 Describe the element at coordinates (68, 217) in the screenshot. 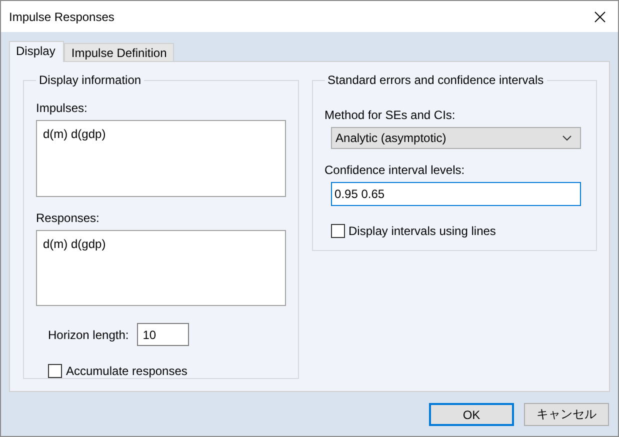

I see `field-label: Responses:` at that location.